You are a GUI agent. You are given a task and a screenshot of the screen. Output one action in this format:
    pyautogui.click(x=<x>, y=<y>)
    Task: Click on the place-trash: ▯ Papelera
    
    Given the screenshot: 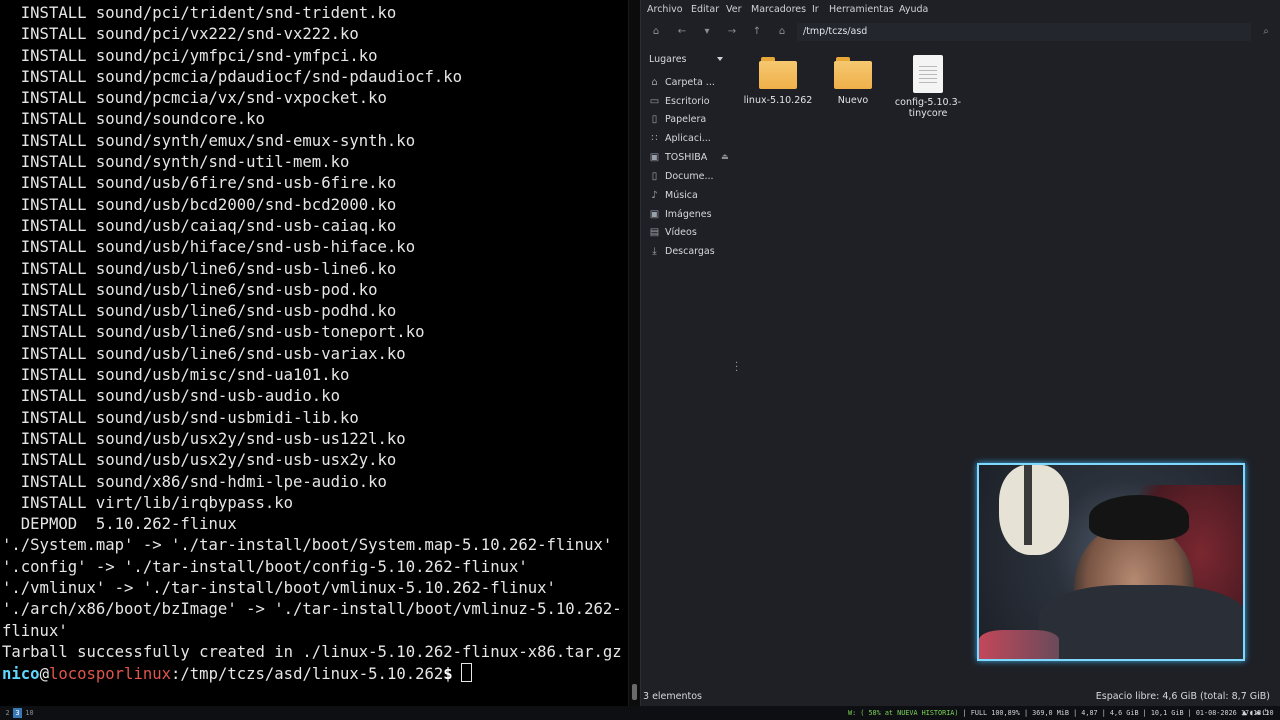 What is the action you would take?
    pyautogui.click(x=689, y=120)
    